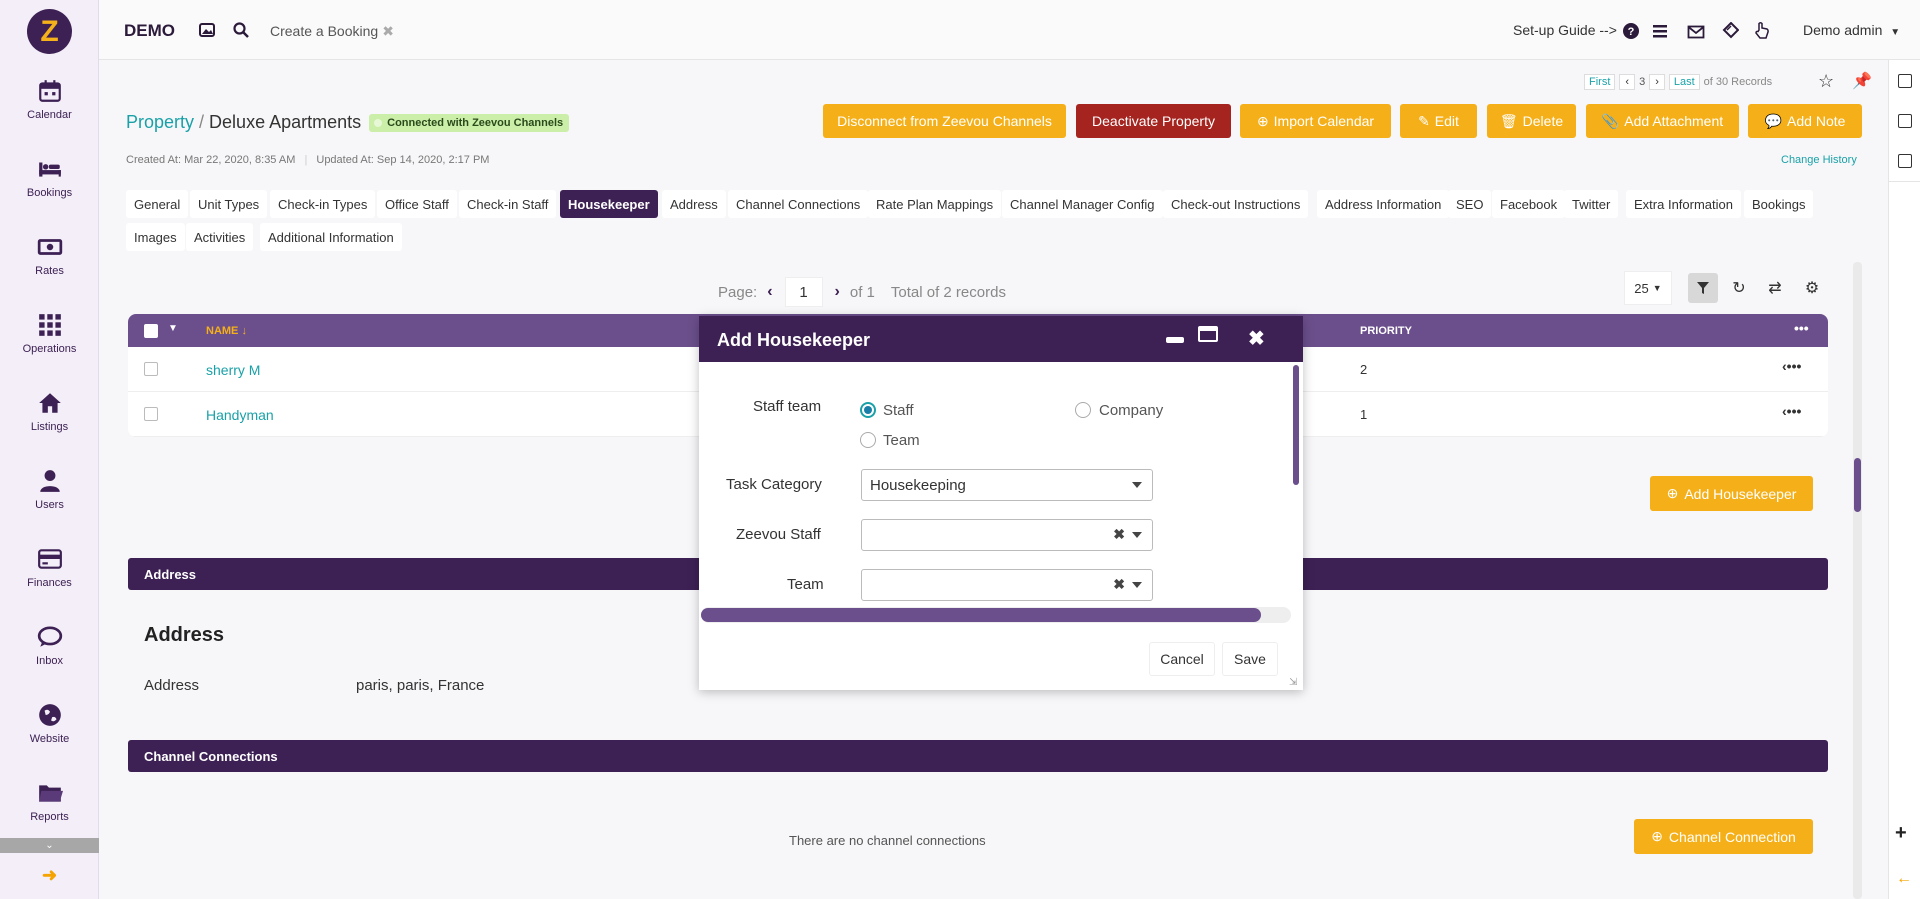  I want to click on user-menu: Demo admin ▼, so click(1851, 30).